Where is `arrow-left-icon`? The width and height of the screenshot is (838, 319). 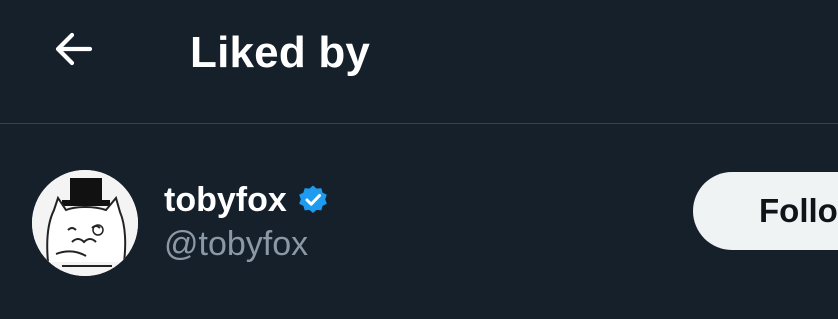
arrow-left-icon is located at coordinates (74, 51).